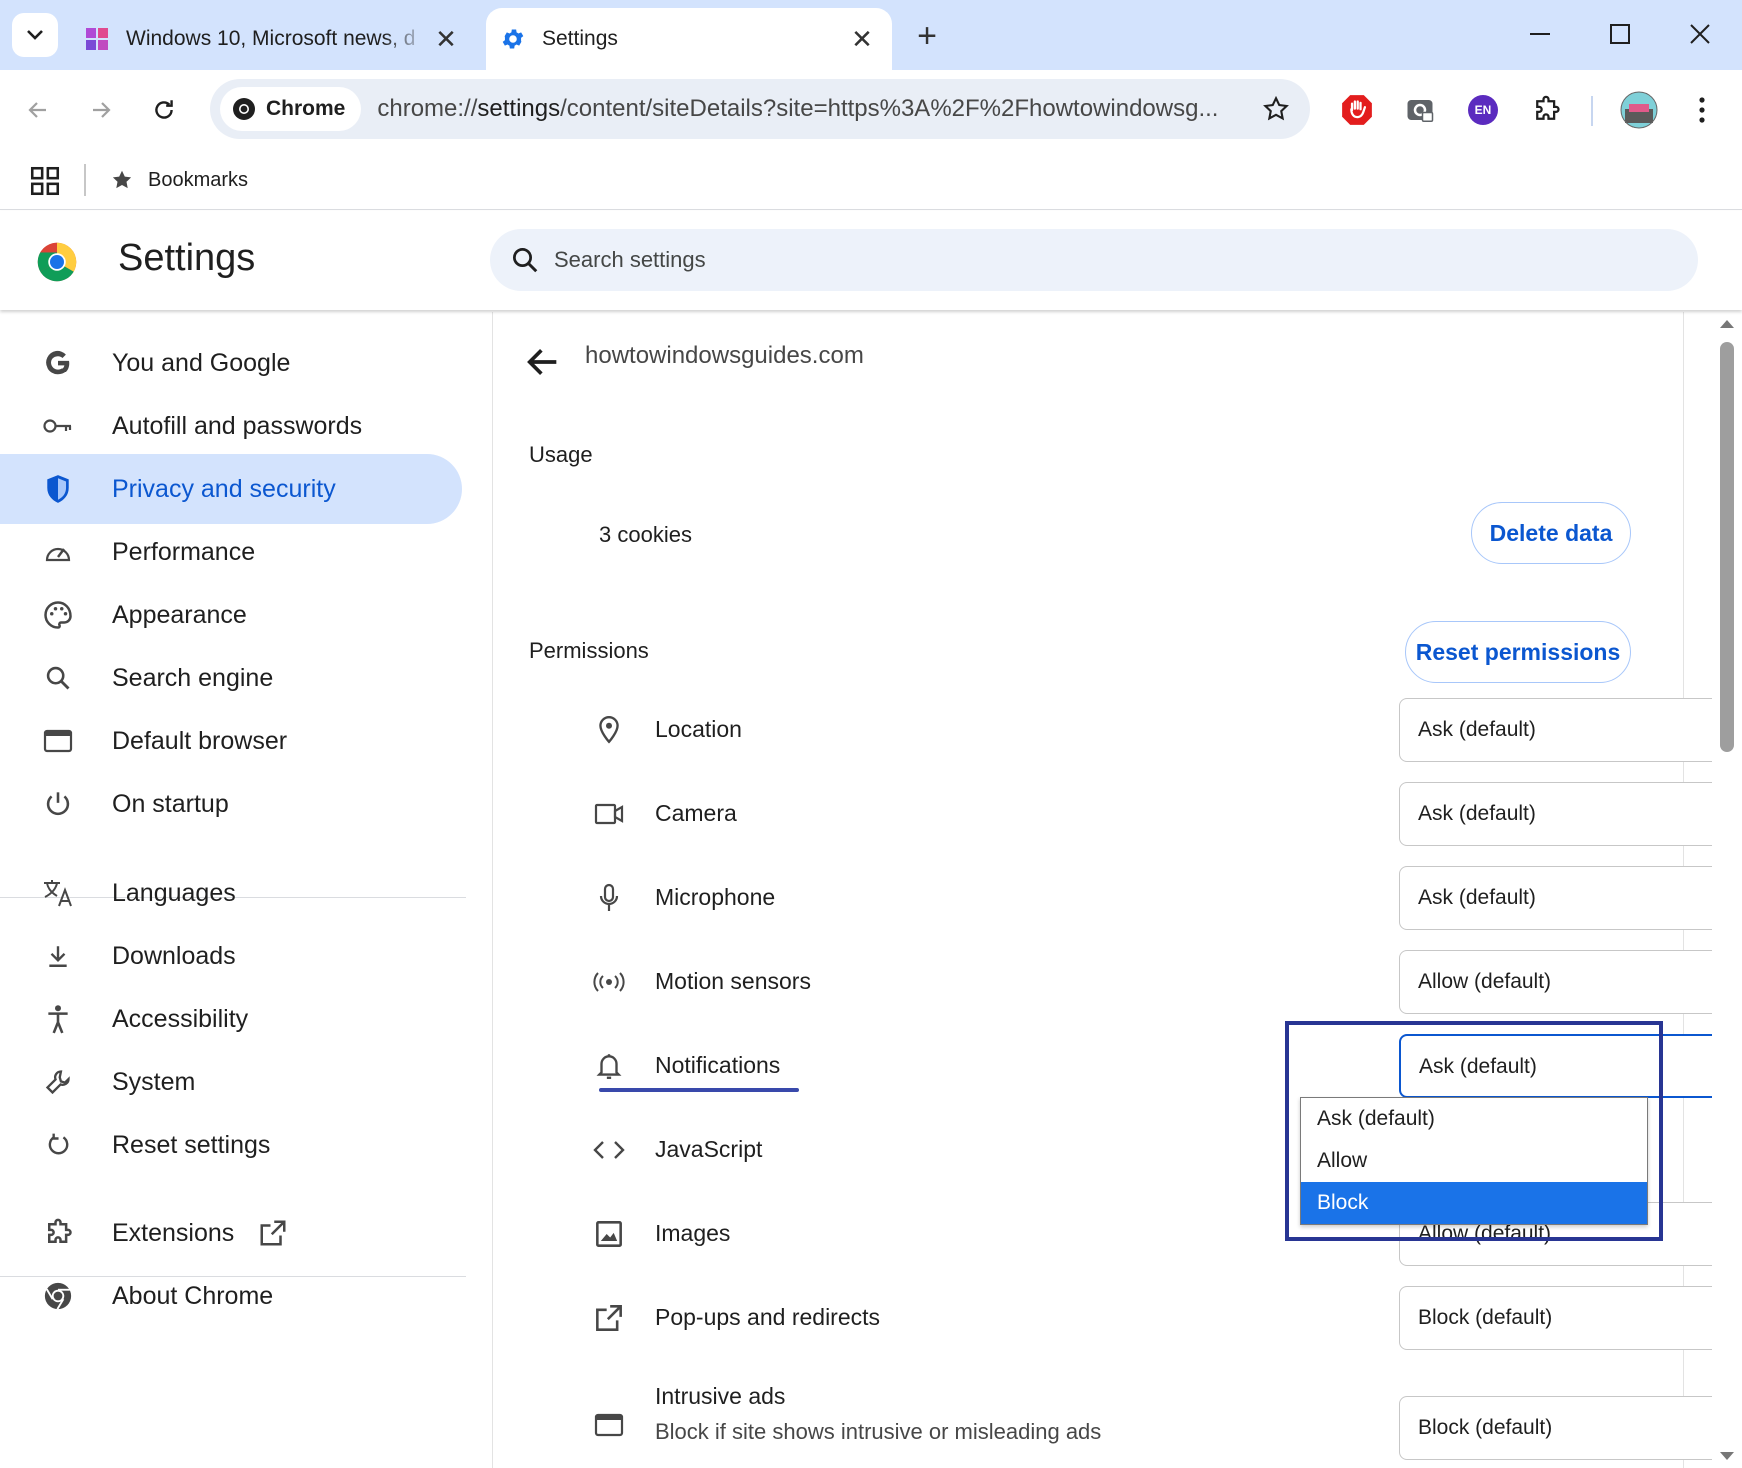  I want to click on back-button, so click(38, 110).